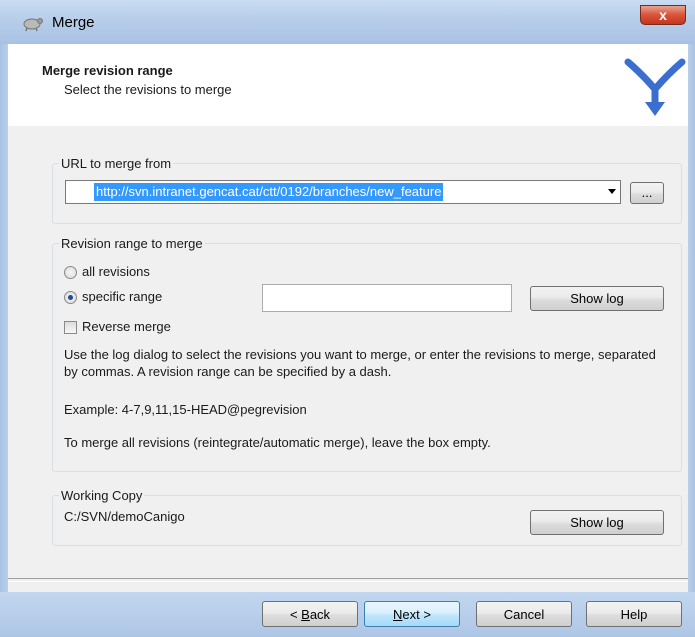  Describe the element at coordinates (33, 25) in the screenshot. I see `tortoisesvn-icon` at that location.